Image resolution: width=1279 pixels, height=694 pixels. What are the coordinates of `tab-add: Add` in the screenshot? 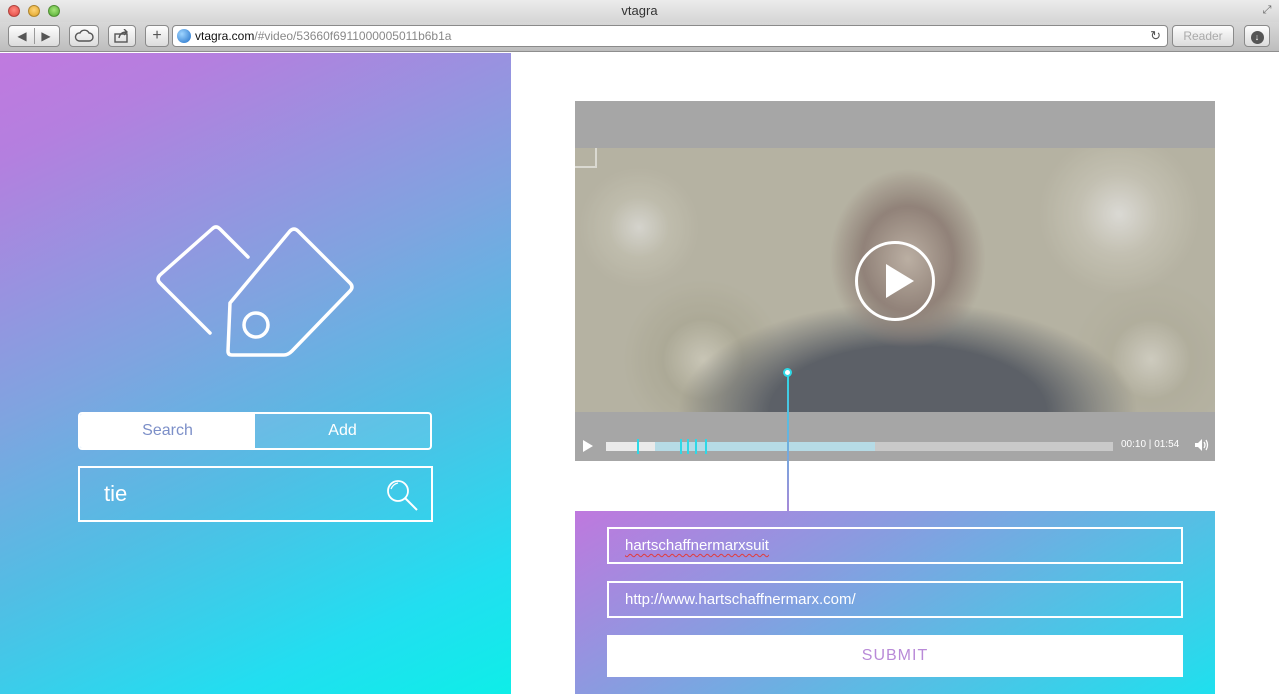 It's located at (342, 431).